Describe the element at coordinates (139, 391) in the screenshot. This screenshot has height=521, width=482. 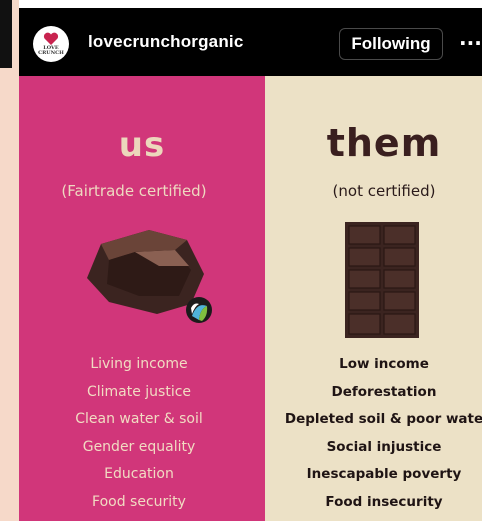
I see `list-item: Climate justice` at that location.